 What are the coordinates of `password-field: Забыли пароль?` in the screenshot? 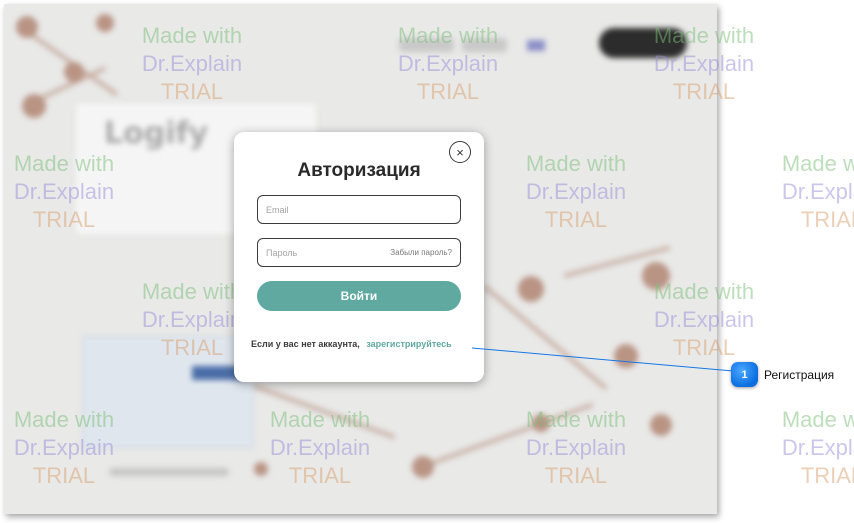 It's located at (359, 252).